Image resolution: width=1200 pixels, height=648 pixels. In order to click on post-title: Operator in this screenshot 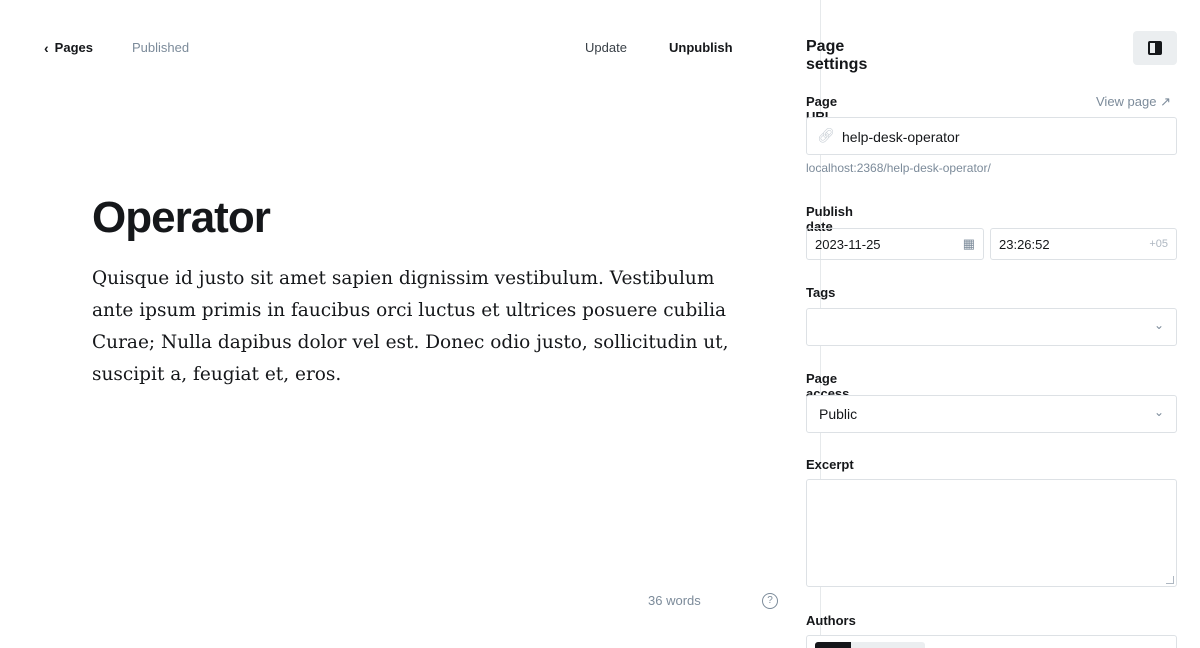, I will do `click(422, 218)`.